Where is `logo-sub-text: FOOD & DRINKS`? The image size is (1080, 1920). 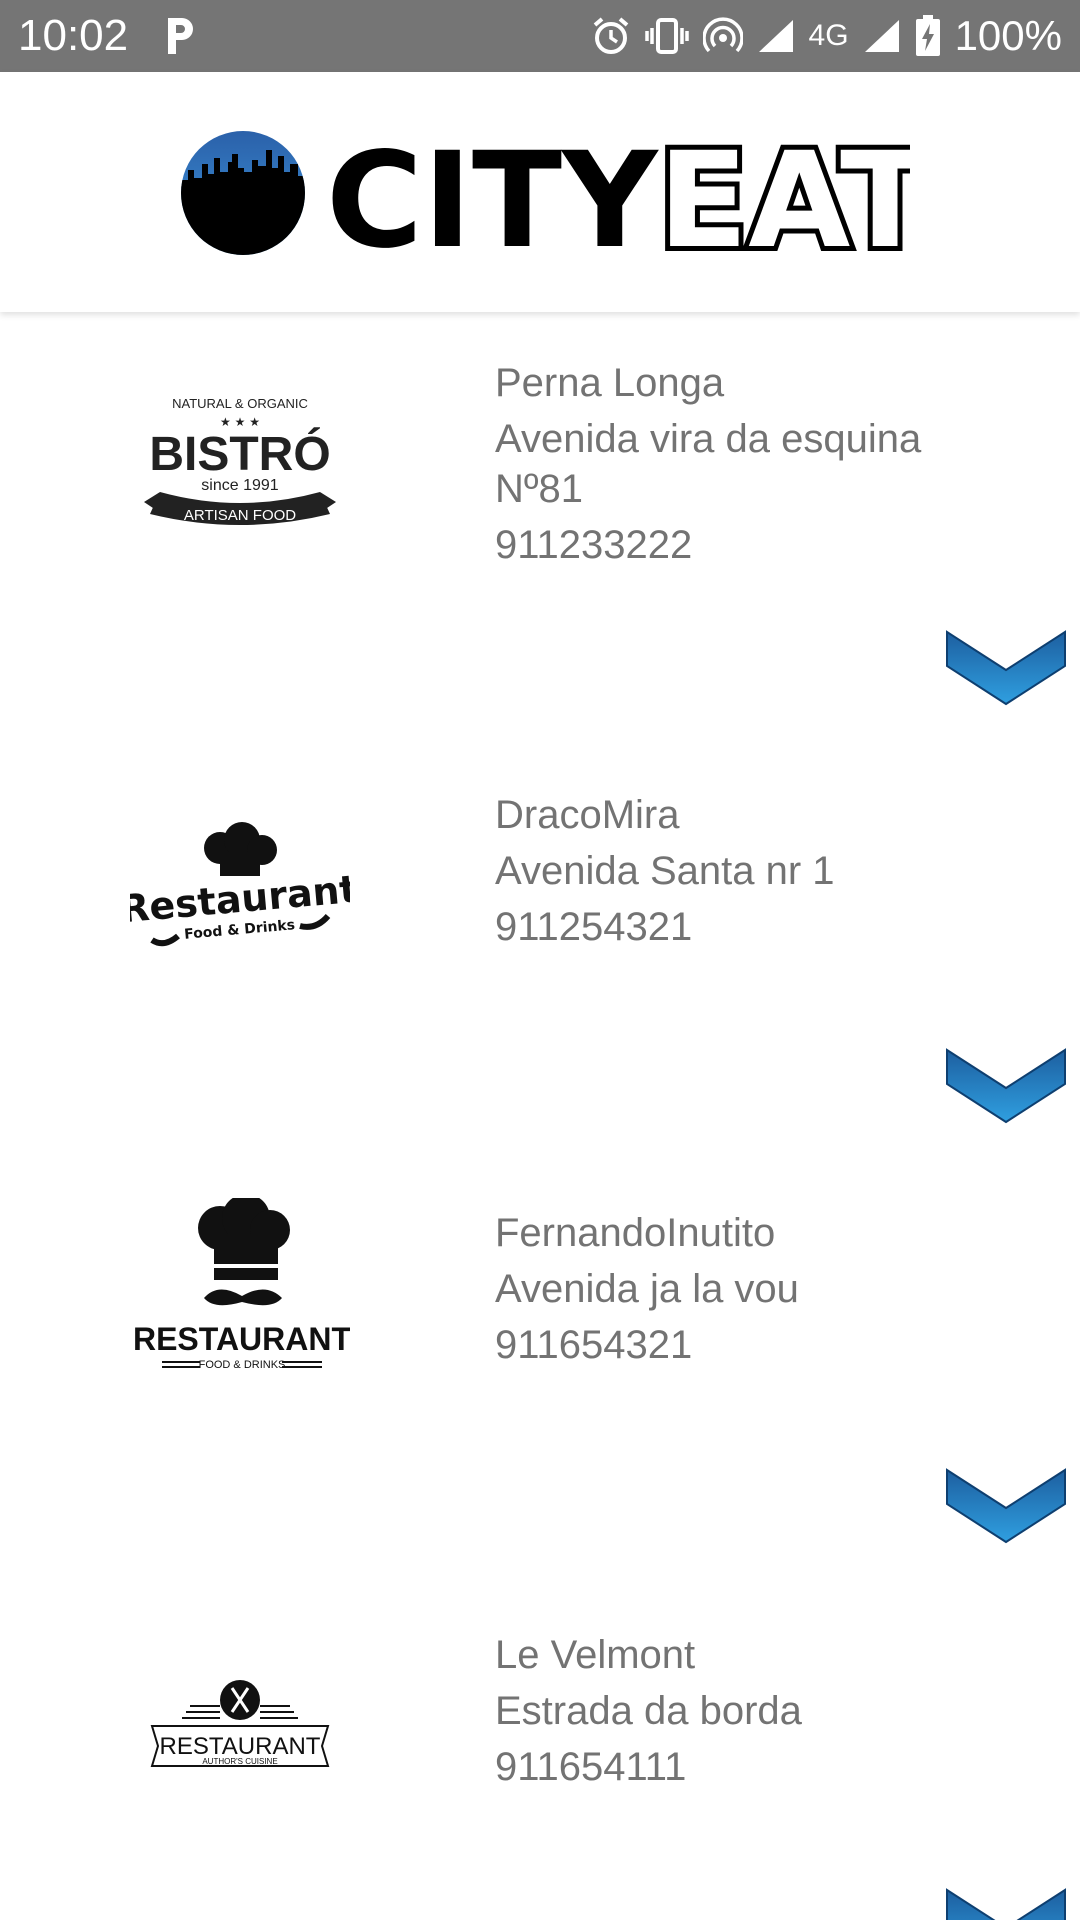 logo-sub-text: FOOD & DRINKS is located at coordinates (242, 1365).